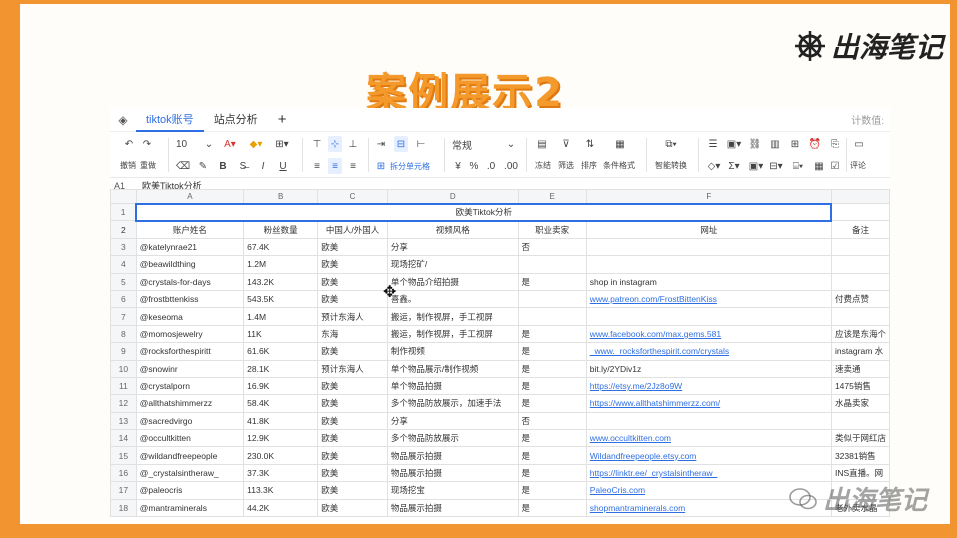 This screenshot has width=957, height=538. What do you see at coordinates (281, 334) in the screenshot?
I see `table-cell: 11K` at bounding box center [281, 334].